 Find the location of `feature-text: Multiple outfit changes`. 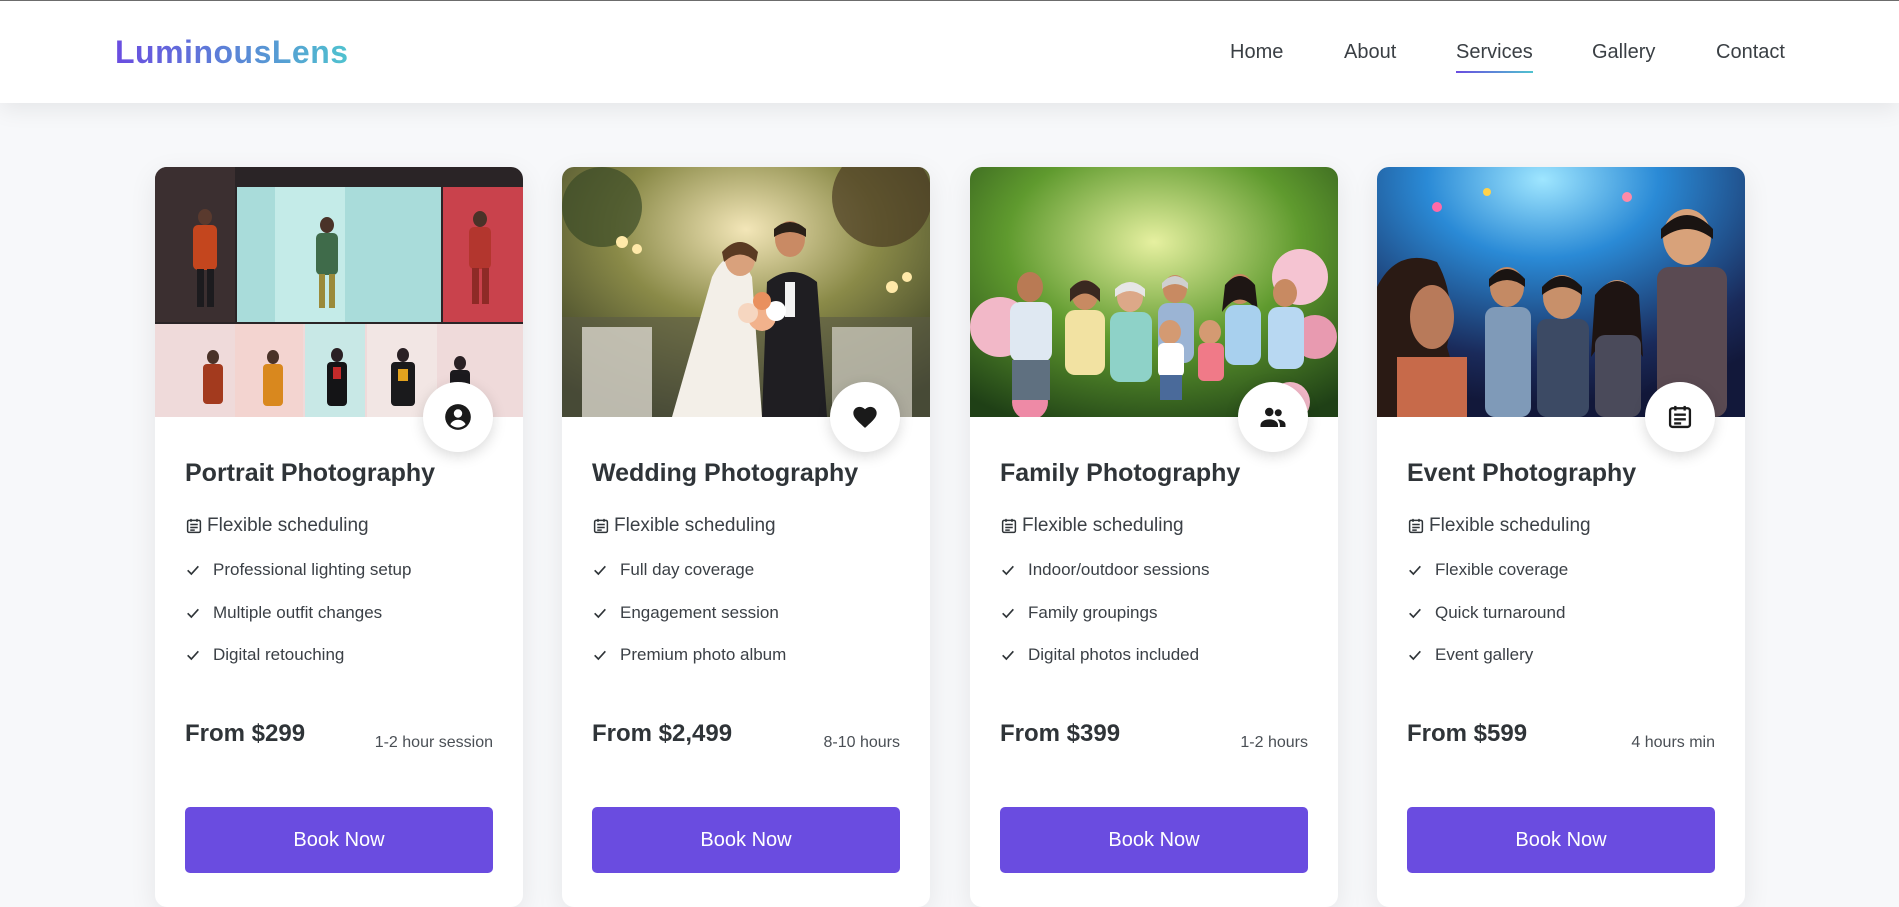

feature-text: Multiple outfit changes is located at coordinates (298, 612).